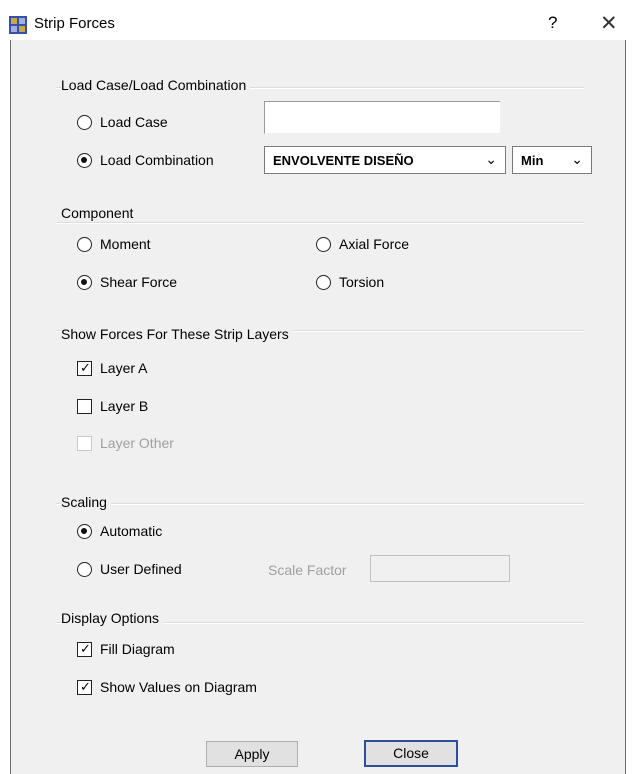  What do you see at coordinates (84, 406) in the screenshot?
I see `layer-b-checkbox` at bounding box center [84, 406].